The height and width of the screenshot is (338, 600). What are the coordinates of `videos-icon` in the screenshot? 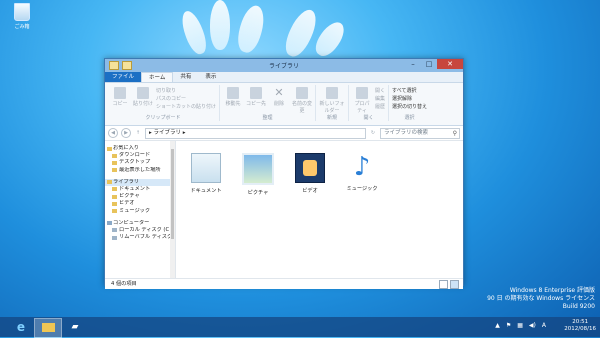 It's located at (310, 168).